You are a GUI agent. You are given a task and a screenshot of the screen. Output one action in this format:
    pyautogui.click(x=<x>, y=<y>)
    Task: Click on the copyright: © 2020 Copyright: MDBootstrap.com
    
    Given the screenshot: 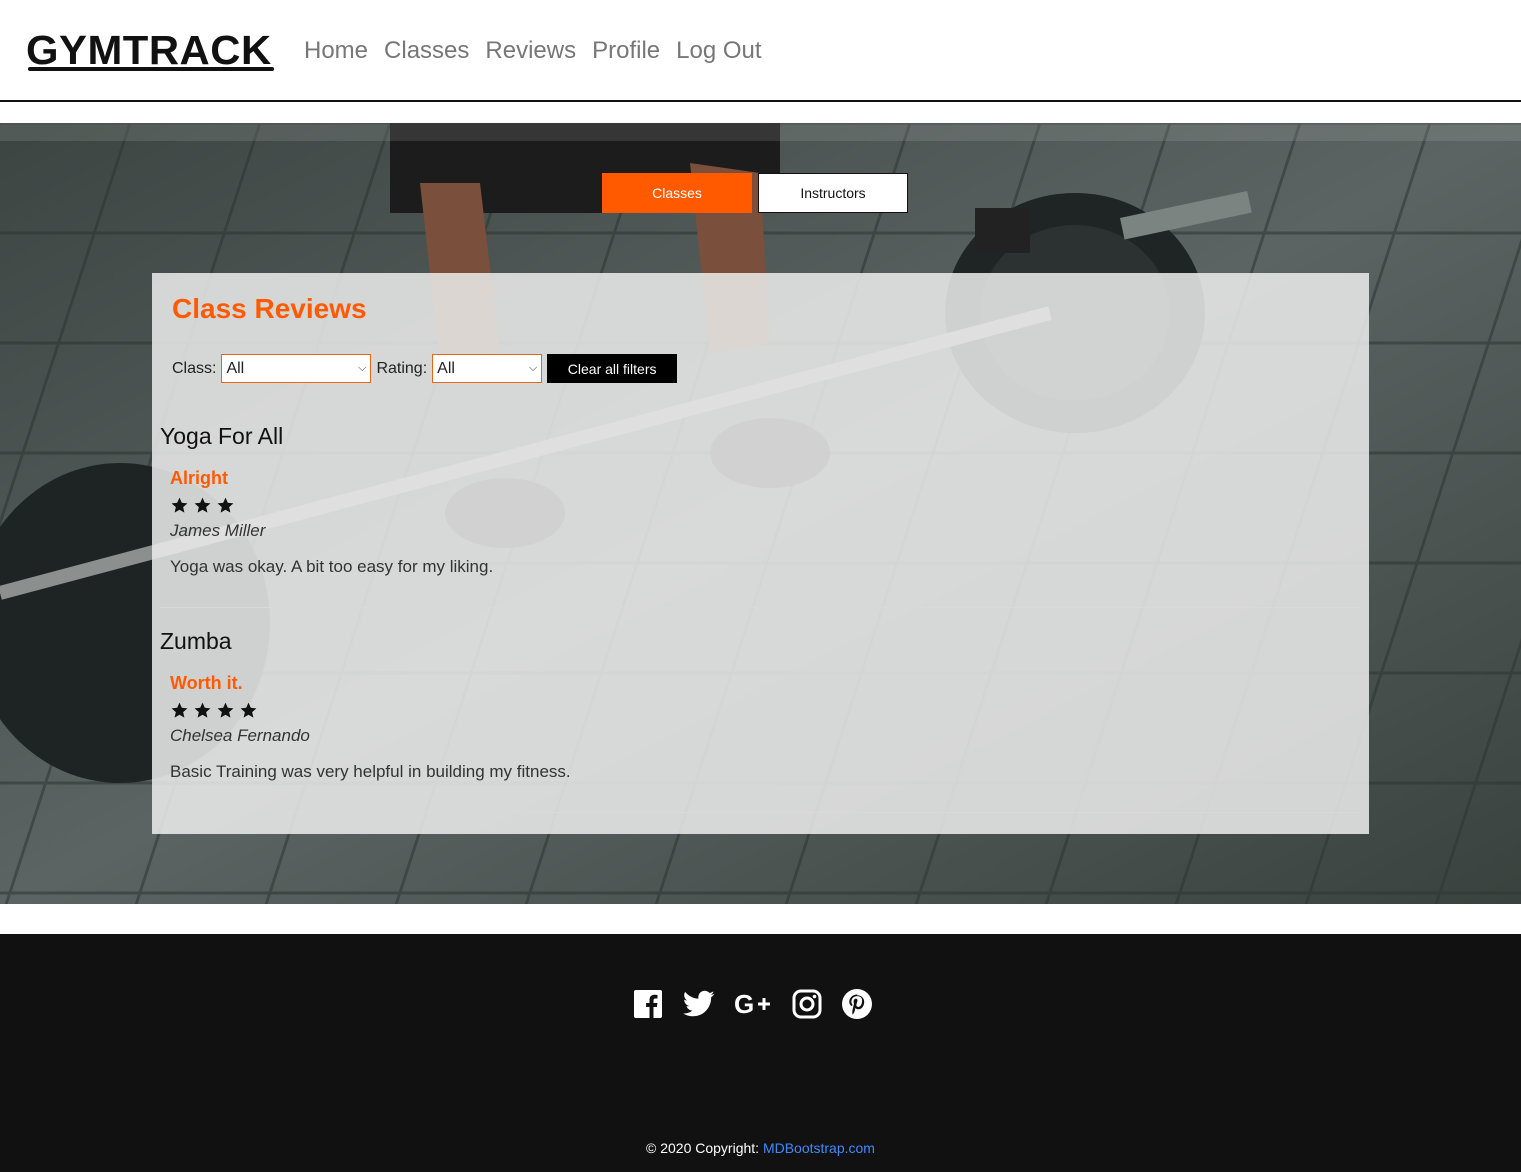 What is the action you would take?
    pyautogui.click(x=760, y=1148)
    